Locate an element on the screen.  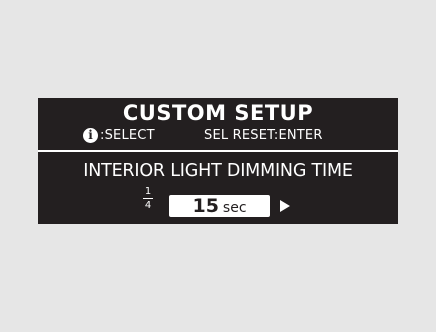
page-indicator: 1 4 is located at coordinates (148, 198).